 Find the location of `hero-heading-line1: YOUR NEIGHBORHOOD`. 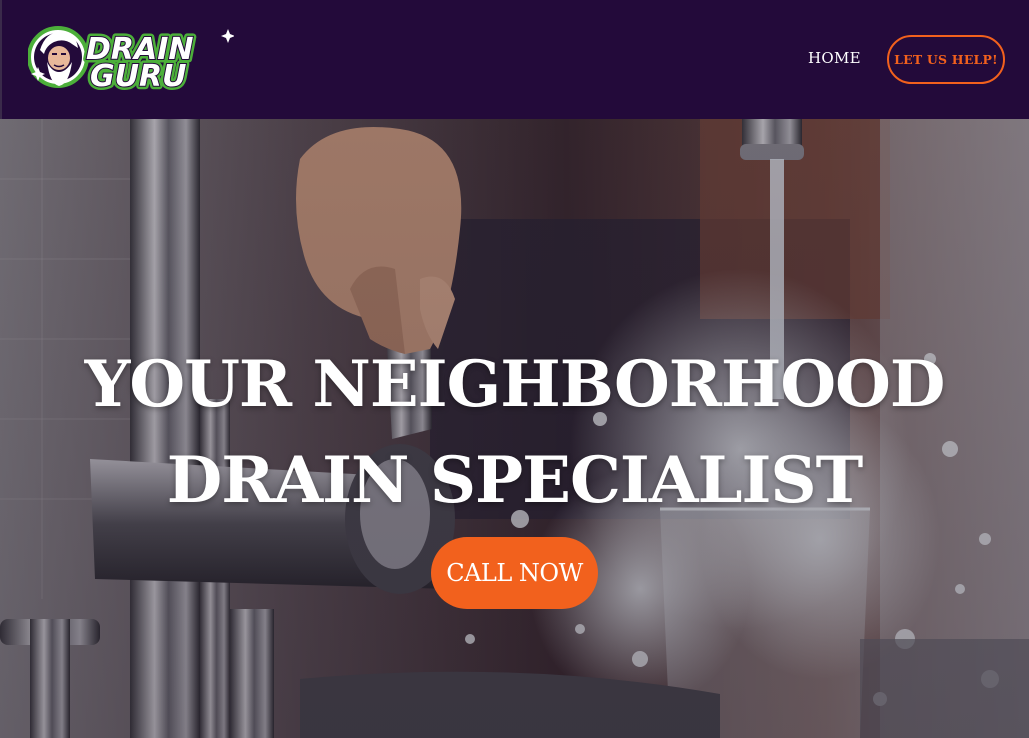

hero-heading-line1: YOUR NEIGHBORHOOD is located at coordinates (515, 384).